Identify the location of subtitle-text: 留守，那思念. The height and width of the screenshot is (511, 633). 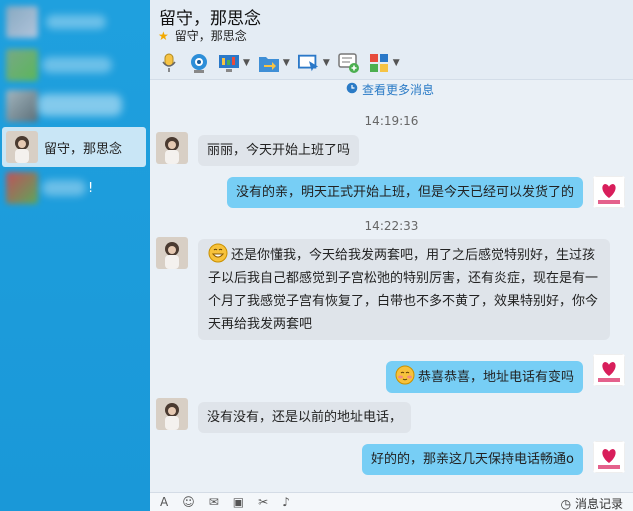
(210, 36).